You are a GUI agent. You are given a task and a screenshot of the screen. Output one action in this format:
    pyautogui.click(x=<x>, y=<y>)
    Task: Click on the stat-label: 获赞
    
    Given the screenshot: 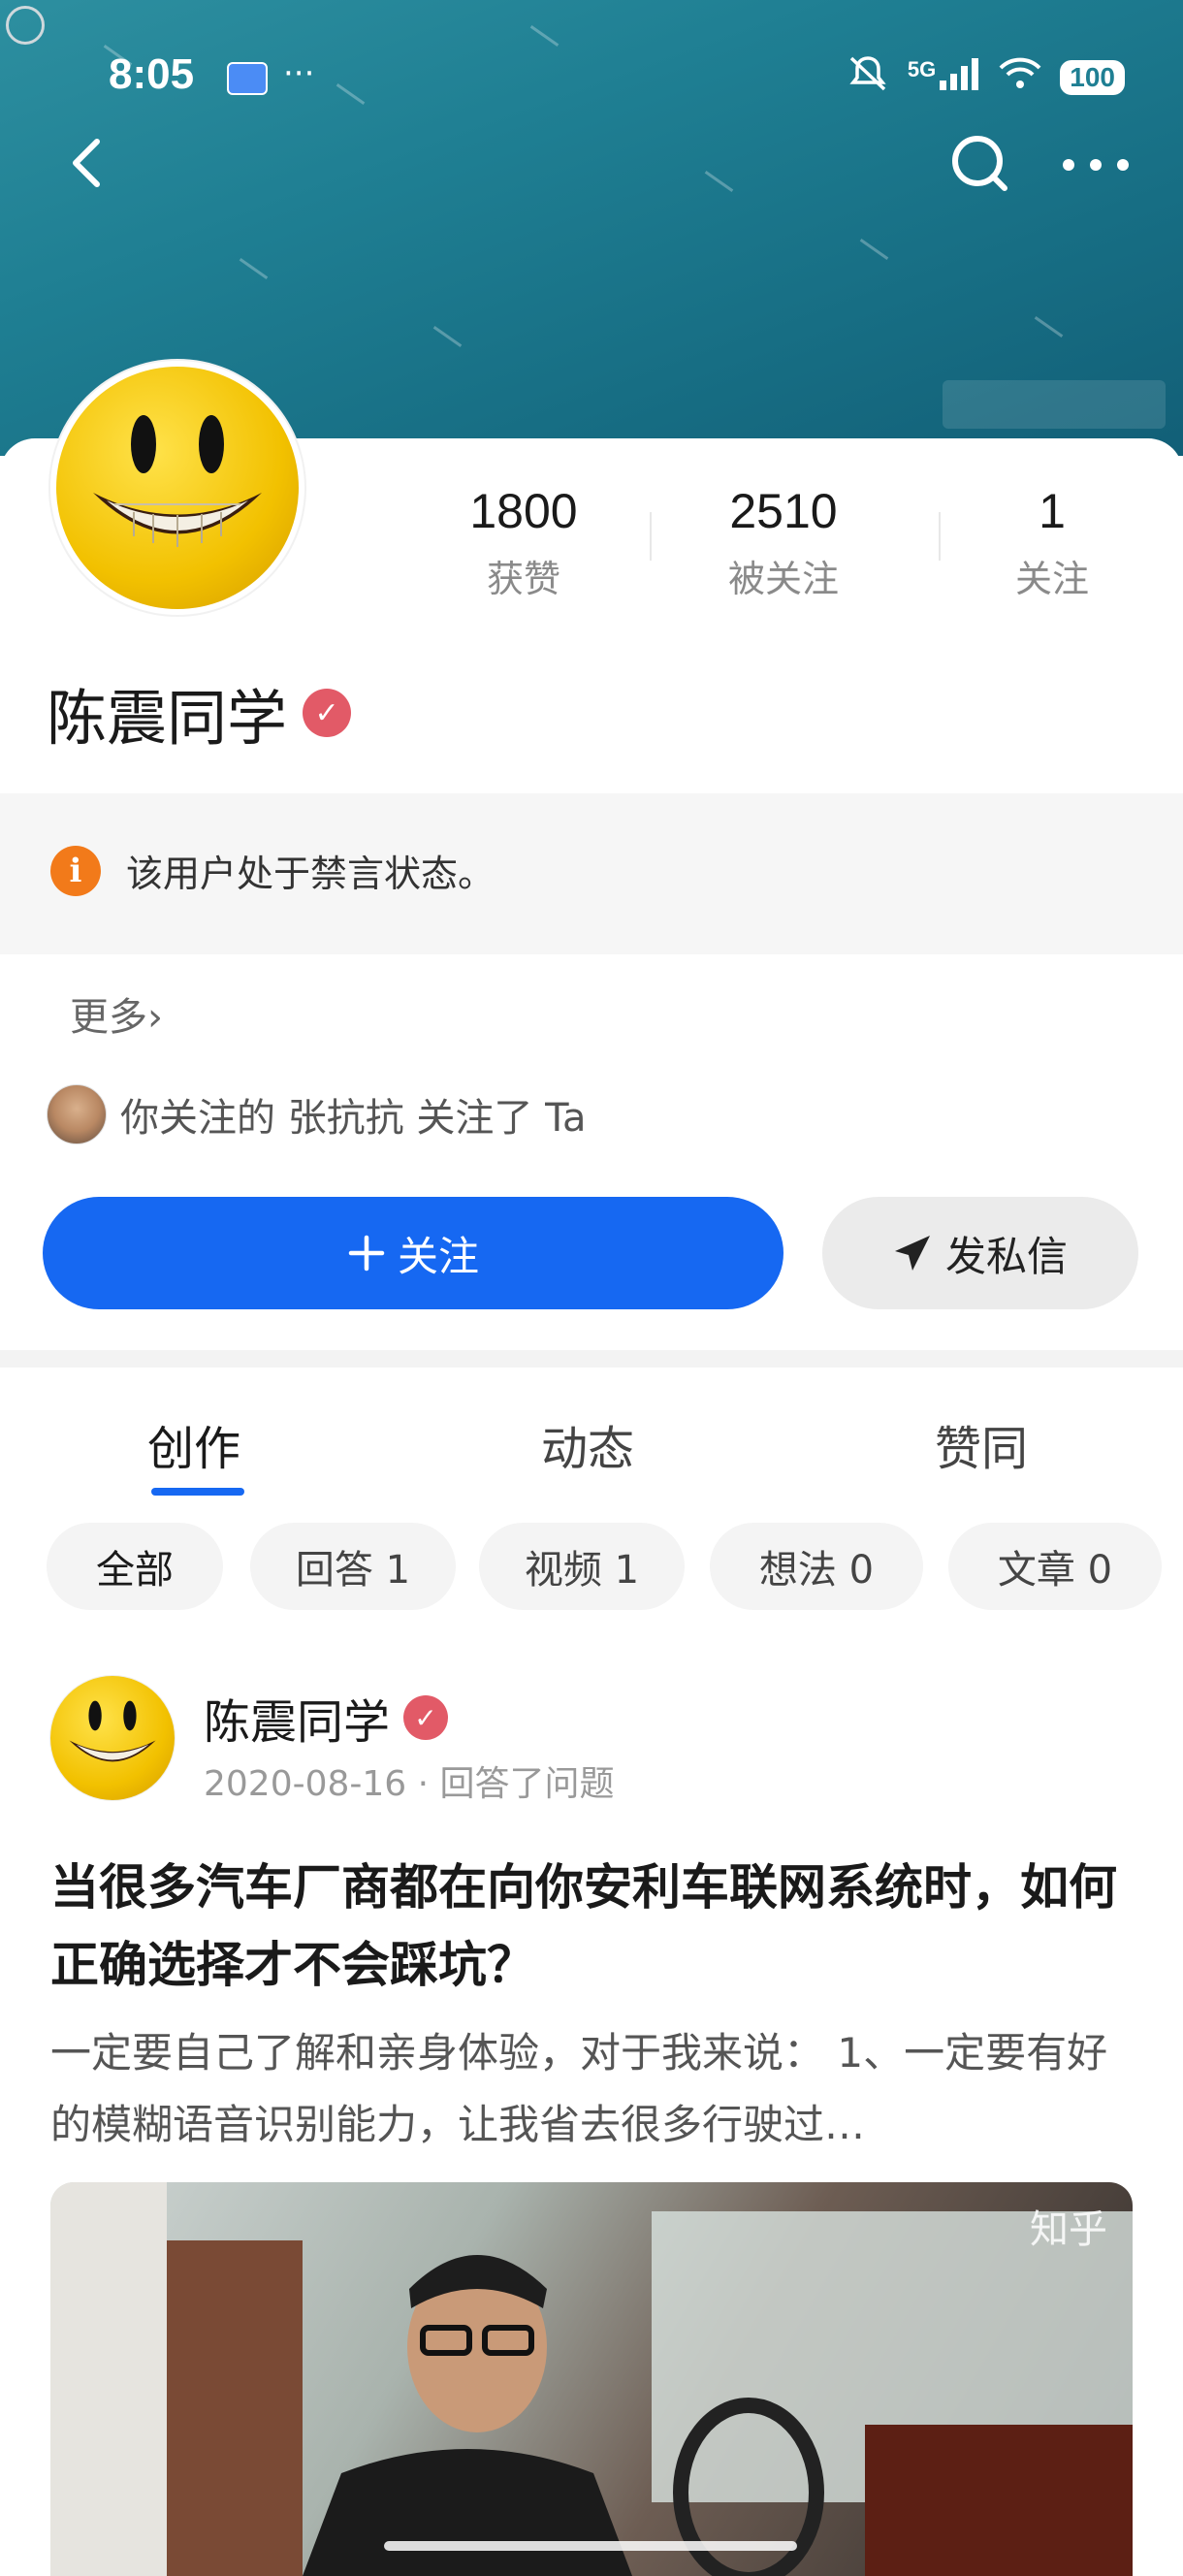 What is the action you would take?
    pyautogui.click(x=523, y=579)
    